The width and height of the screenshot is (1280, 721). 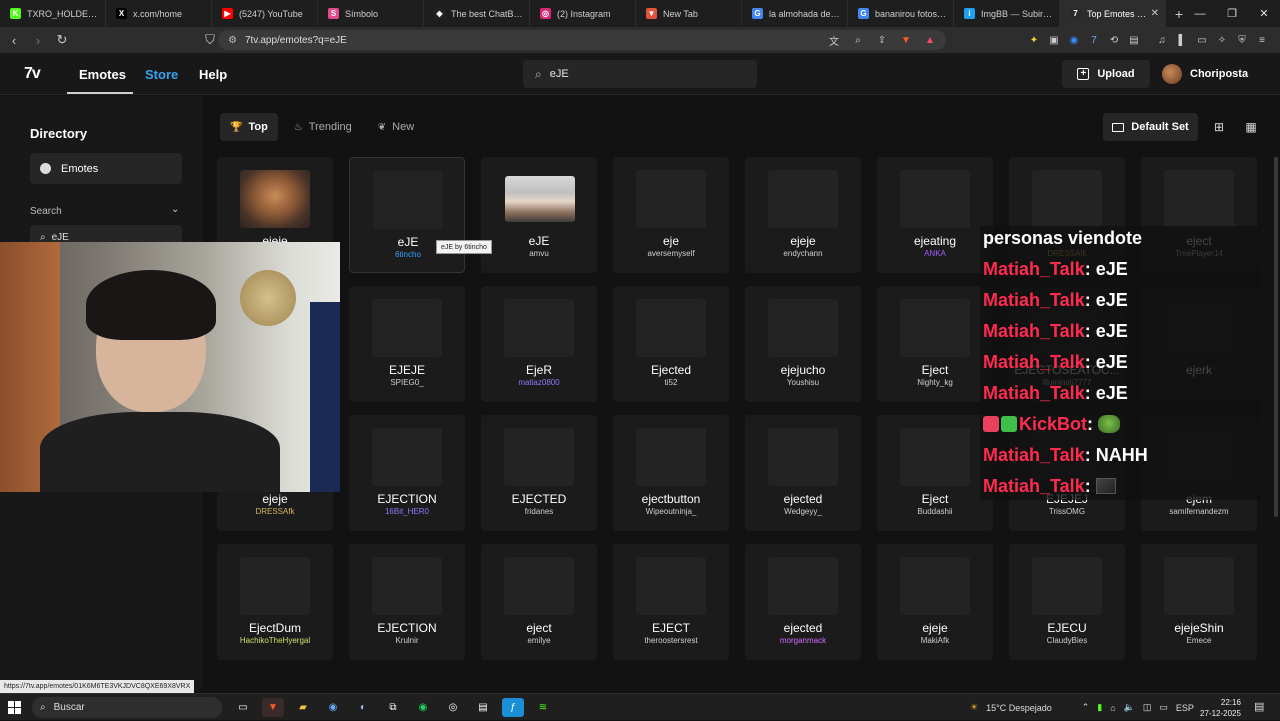 What do you see at coordinates (175, 209) in the screenshot?
I see `chevron-down-icon: ⌄` at bounding box center [175, 209].